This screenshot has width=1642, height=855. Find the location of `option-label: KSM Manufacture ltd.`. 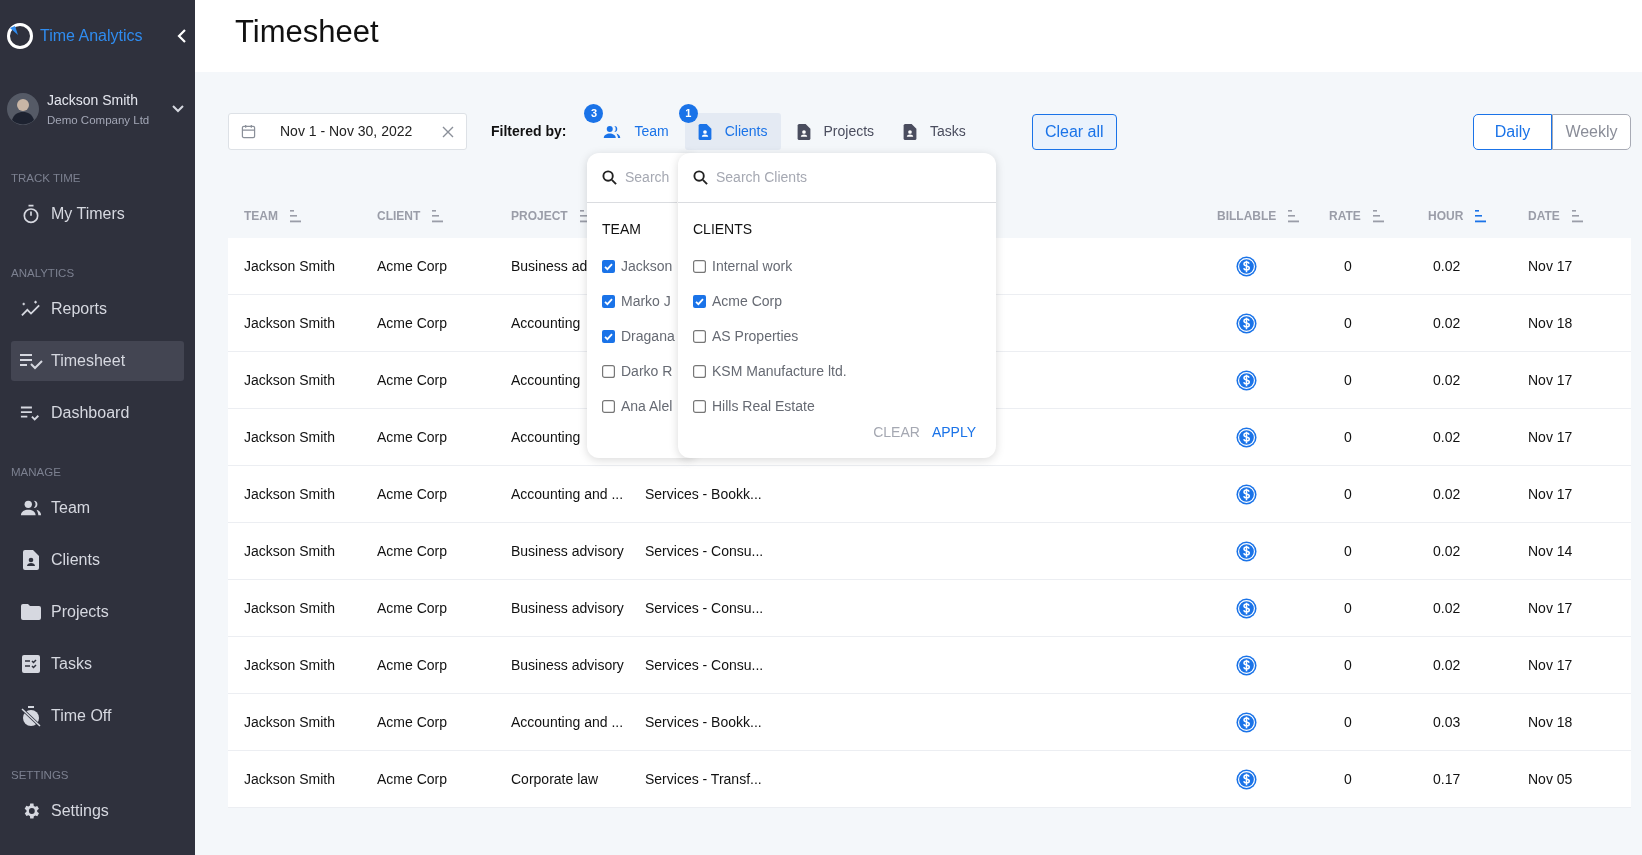

option-label: KSM Manufacture ltd. is located at coordinates (779, 371).